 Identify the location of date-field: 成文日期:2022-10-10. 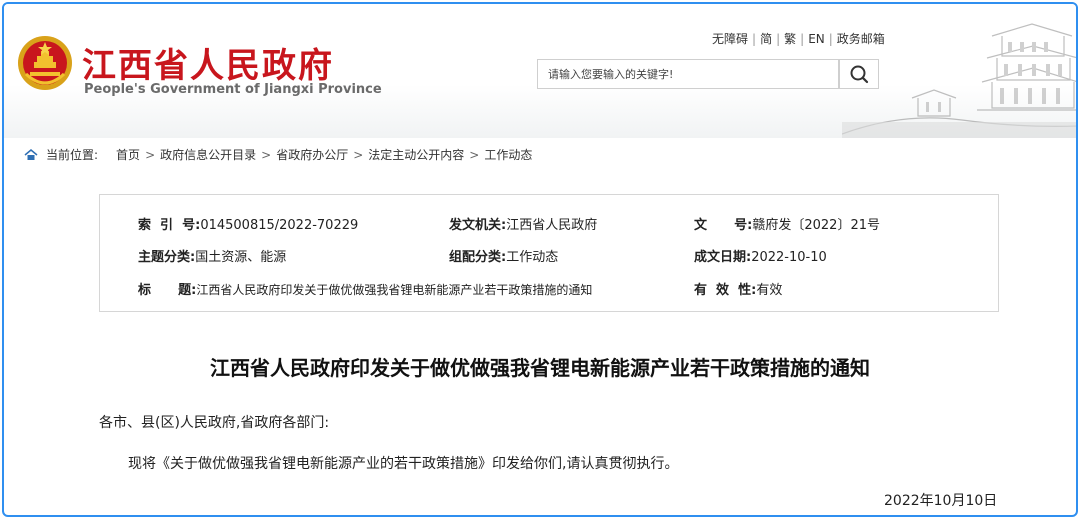
(760, 255).